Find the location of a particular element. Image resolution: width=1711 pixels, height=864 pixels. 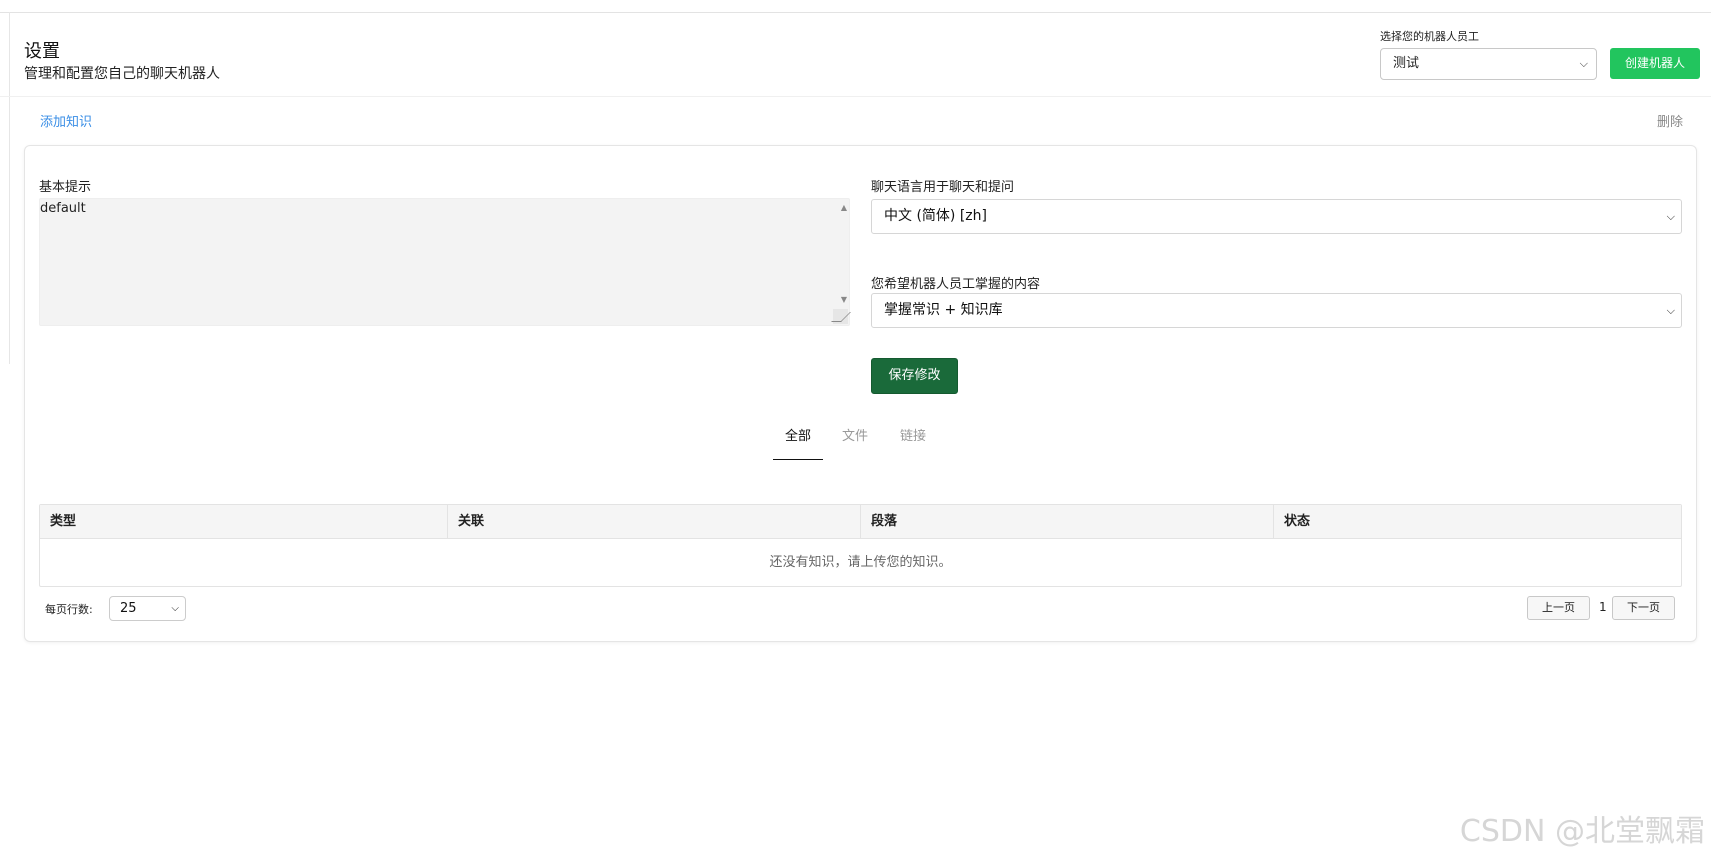

prev-page-button: 上一页 is located at coordinates (1558, 608).